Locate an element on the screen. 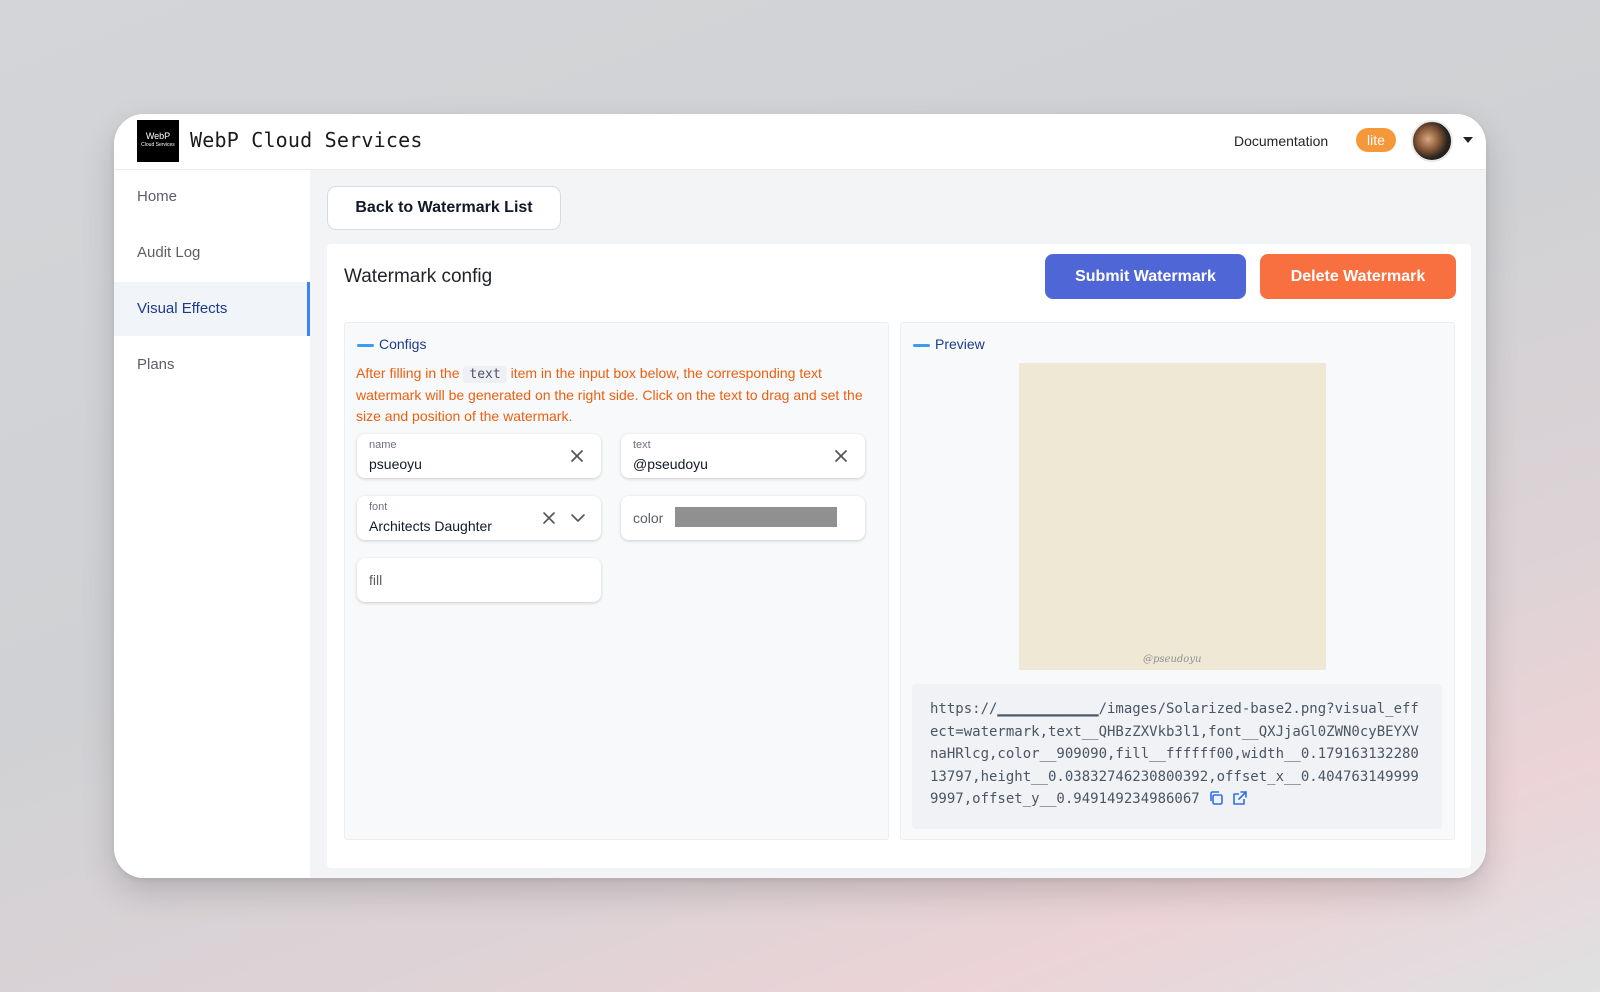 This screenshot has width=1600, height=992. color-field: color is located at coordinates (743, 518).